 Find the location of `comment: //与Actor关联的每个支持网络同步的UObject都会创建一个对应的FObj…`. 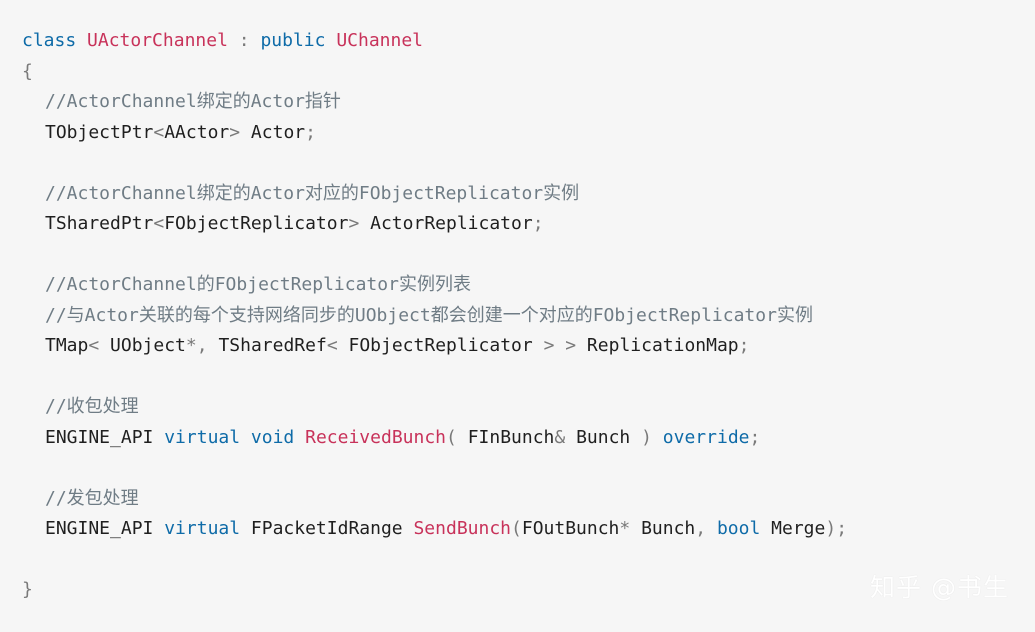

comment: //与Actor关联的每个支持网络同步的UObject都会创建一个对应的FObj… is located at coordinates (429, 315).